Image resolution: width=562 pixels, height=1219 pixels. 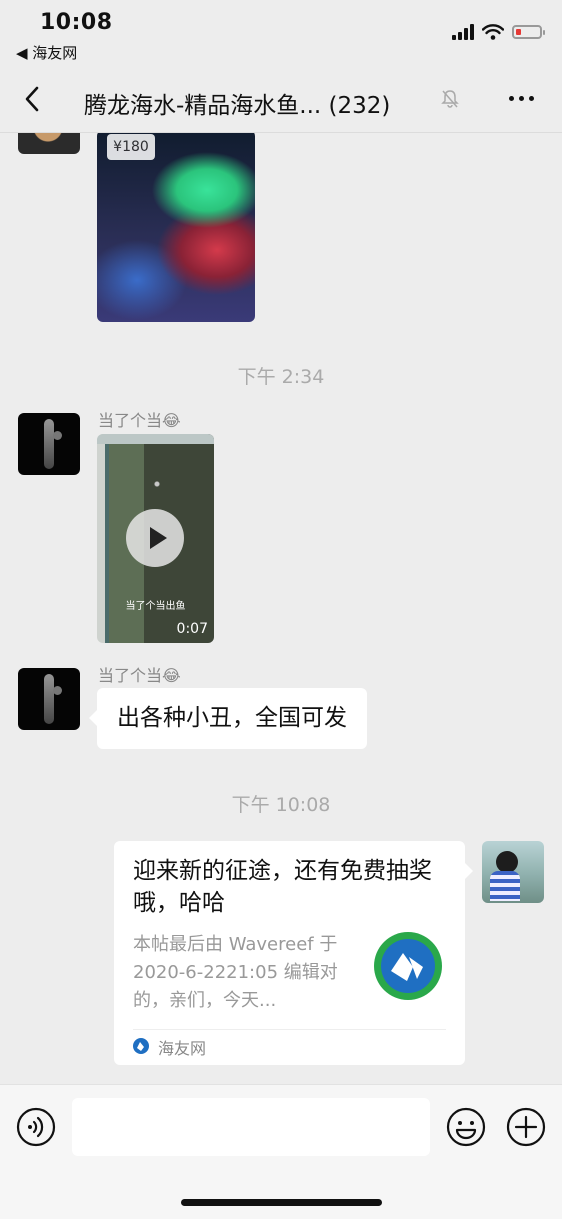 I want to click on home-indicator, so click(x=281, y=1202).